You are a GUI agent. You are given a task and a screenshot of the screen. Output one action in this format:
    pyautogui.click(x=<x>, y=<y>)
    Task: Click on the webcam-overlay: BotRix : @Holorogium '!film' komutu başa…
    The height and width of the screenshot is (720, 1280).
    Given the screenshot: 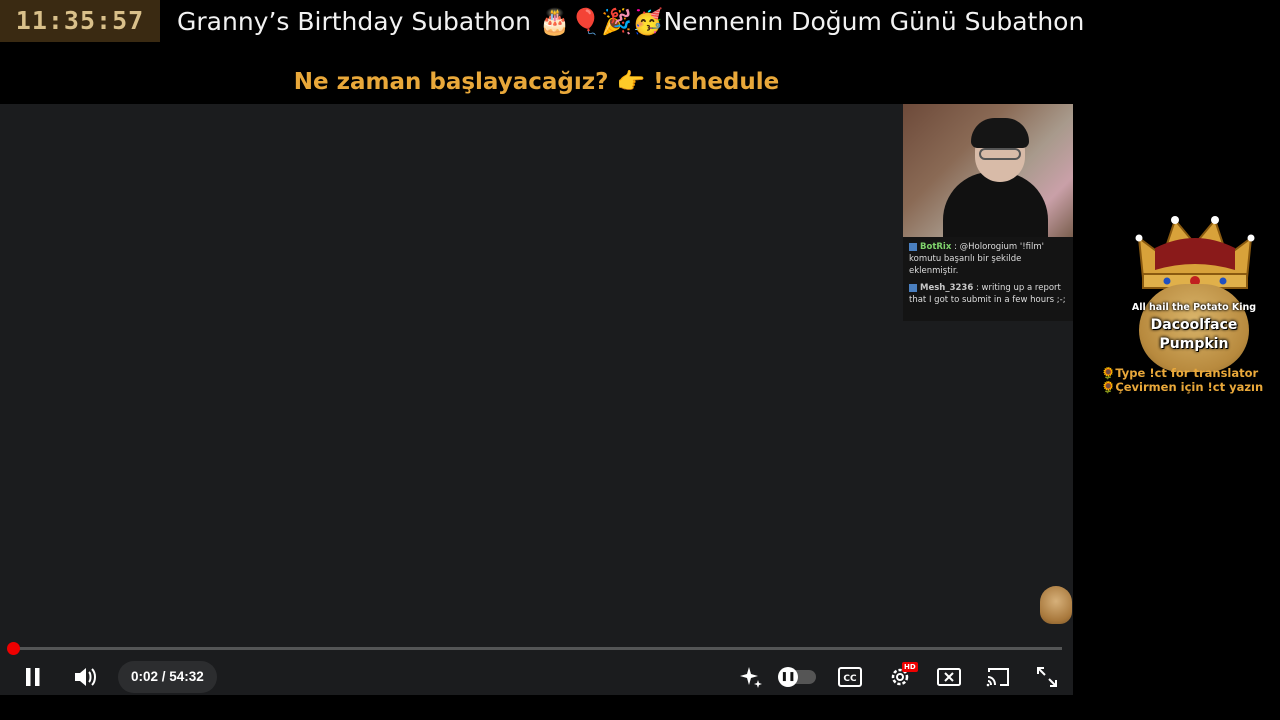 What is the action you would take?
    pyautogui.click(x=988, y=212)
    